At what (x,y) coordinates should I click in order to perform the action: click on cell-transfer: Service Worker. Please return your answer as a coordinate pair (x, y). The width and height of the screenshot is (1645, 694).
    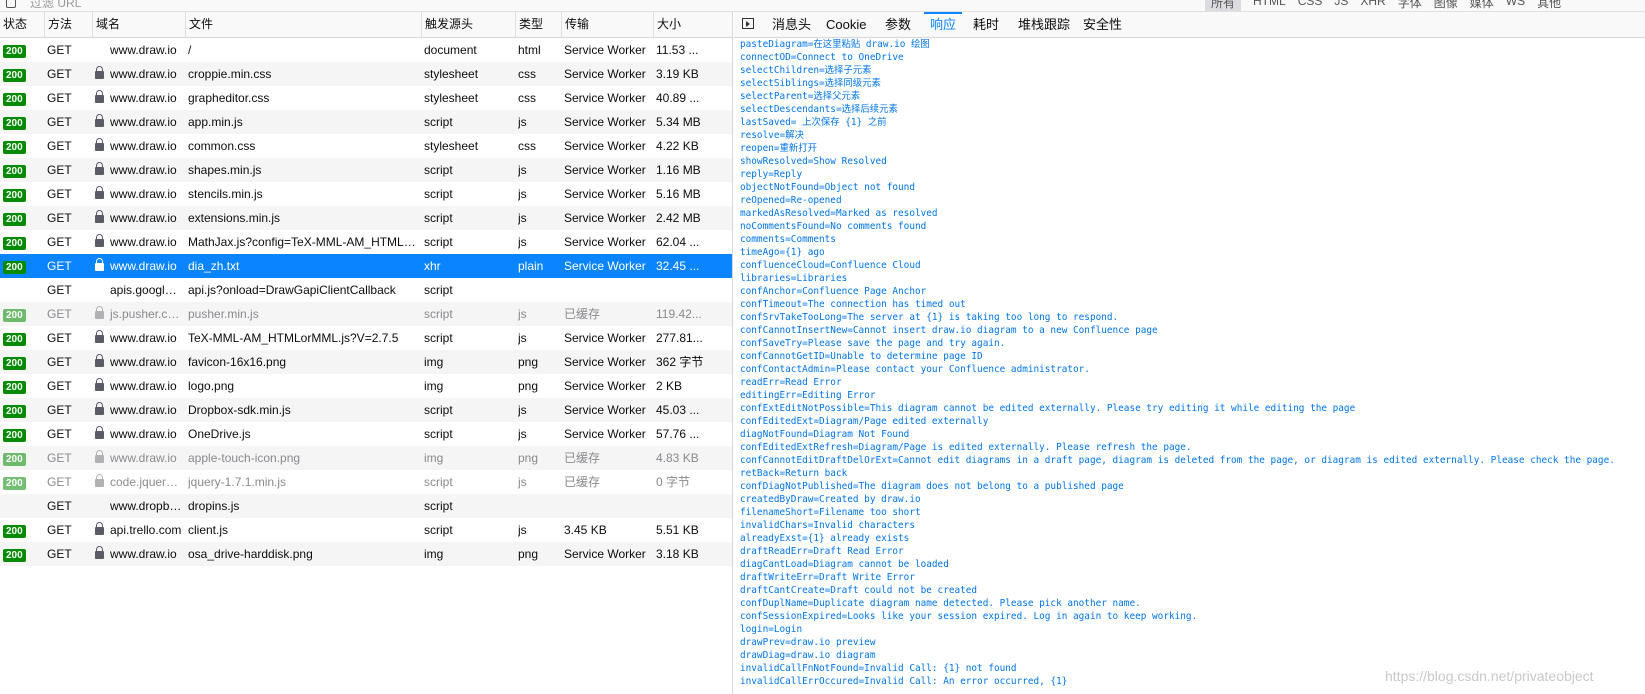
    Looking at the image, I should click on (605, 194).